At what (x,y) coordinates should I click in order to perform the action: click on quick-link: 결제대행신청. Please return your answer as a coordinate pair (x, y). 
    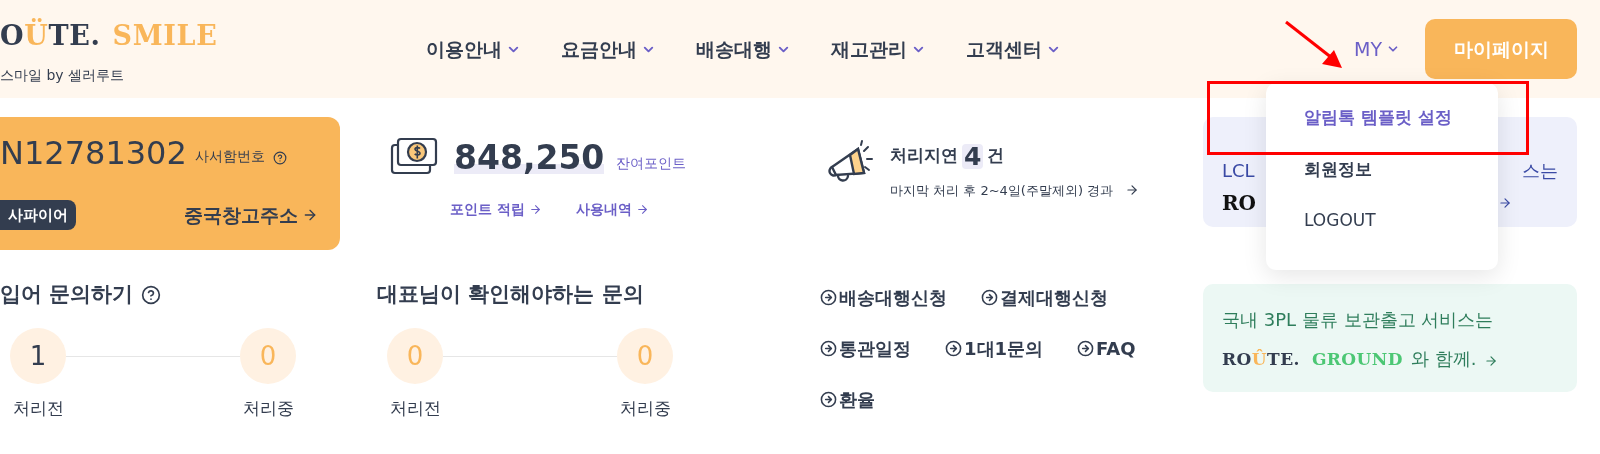
    Looking at the image, I should click on (1044, 297).